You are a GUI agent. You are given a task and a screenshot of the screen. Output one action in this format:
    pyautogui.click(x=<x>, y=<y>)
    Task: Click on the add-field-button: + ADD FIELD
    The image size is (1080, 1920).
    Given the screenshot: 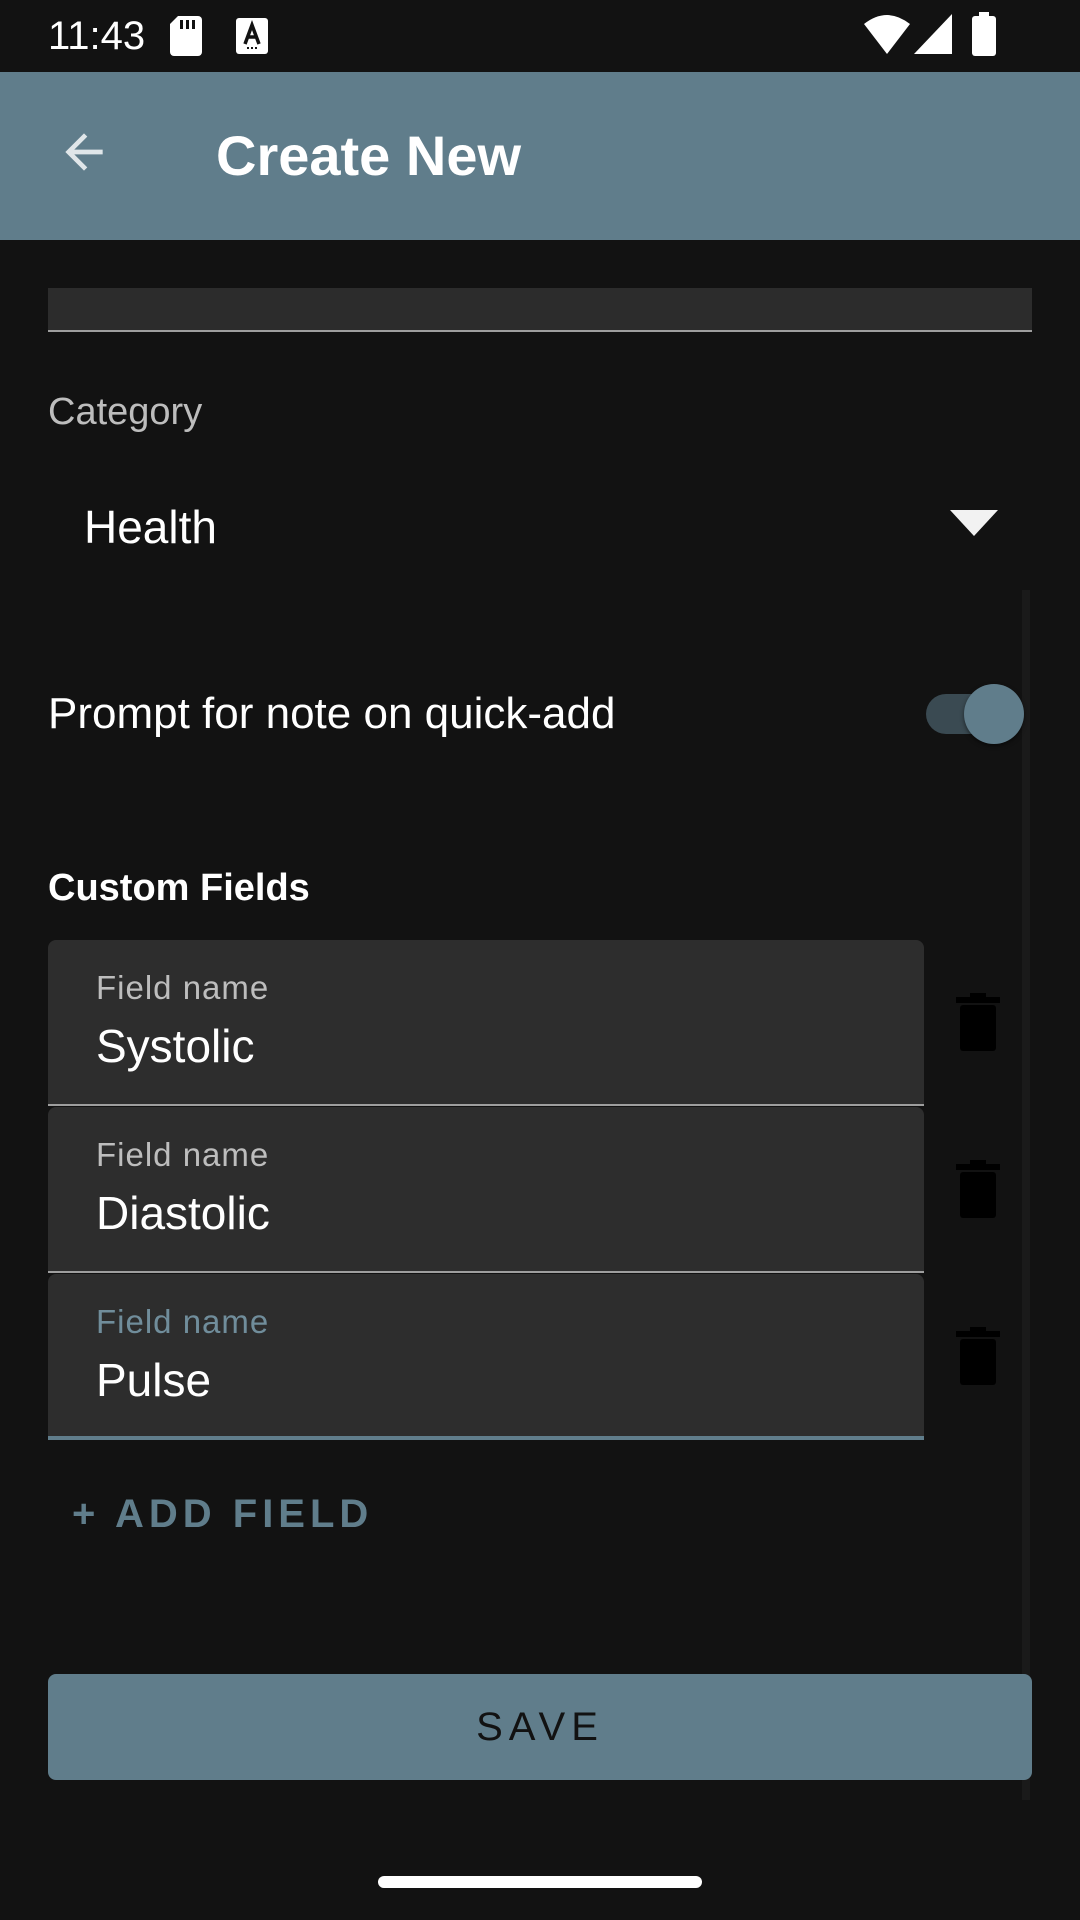 What is the action you would take?
    pyautogui.click(x=222, y=1514)
    